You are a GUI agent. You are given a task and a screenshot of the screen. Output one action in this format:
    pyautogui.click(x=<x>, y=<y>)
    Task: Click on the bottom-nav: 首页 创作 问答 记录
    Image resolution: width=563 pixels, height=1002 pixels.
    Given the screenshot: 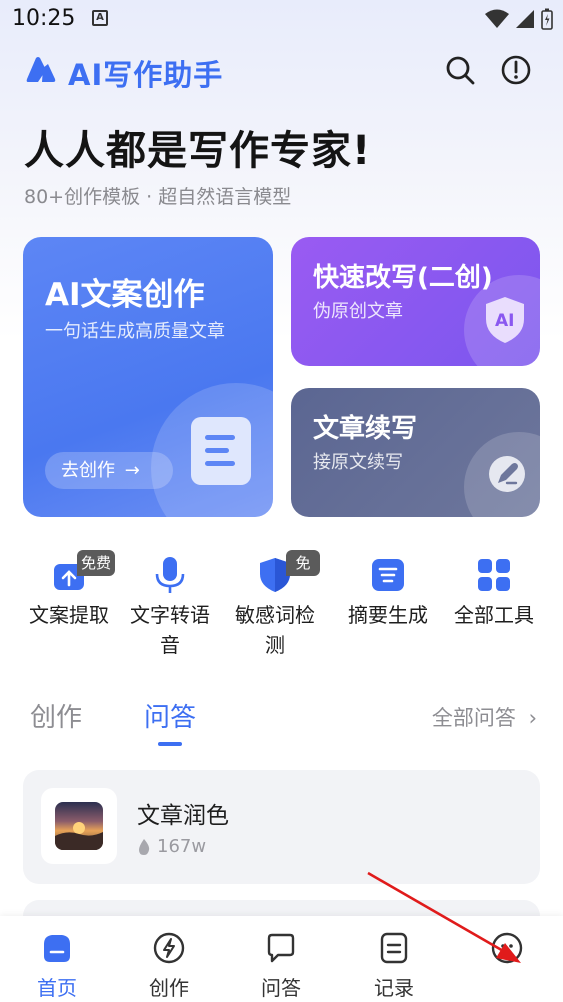 What is the action you would take?
    pyautogui.click(x=281, y=959)
    